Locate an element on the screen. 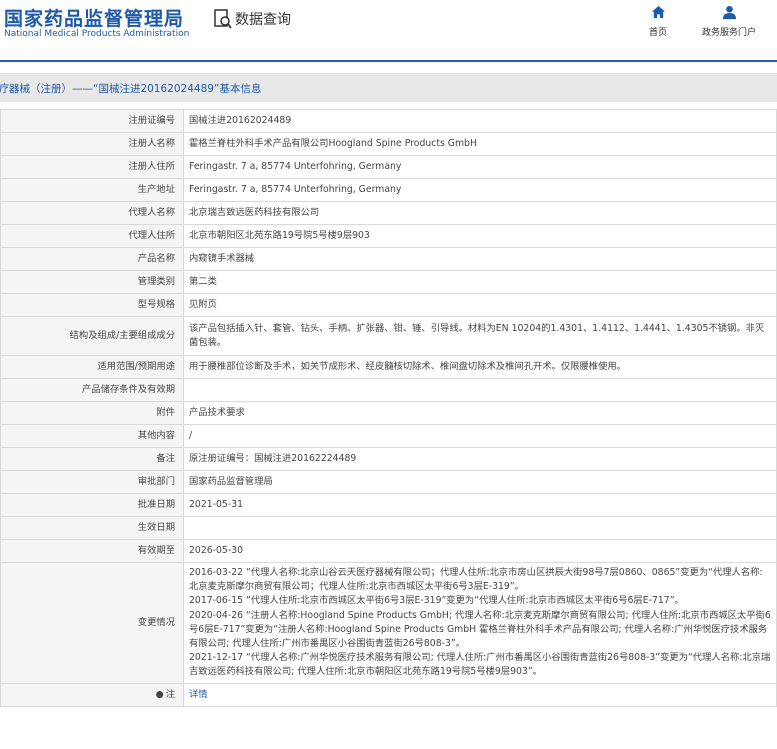  home-icon is located at coordinates (658, 12).